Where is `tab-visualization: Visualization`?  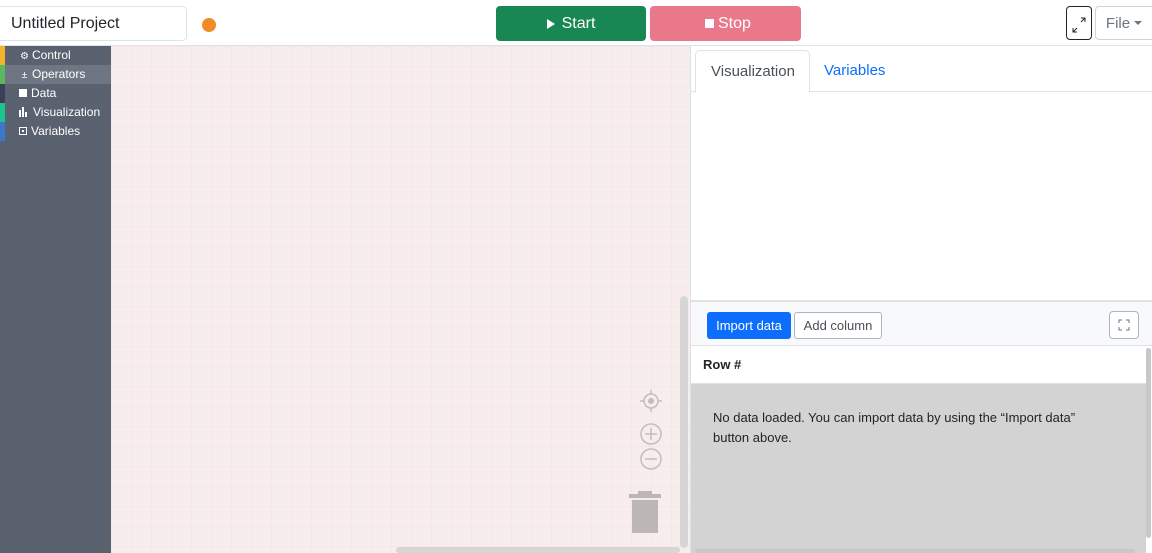
tab-visualization: Visualization is located at coordinates (752, 71).